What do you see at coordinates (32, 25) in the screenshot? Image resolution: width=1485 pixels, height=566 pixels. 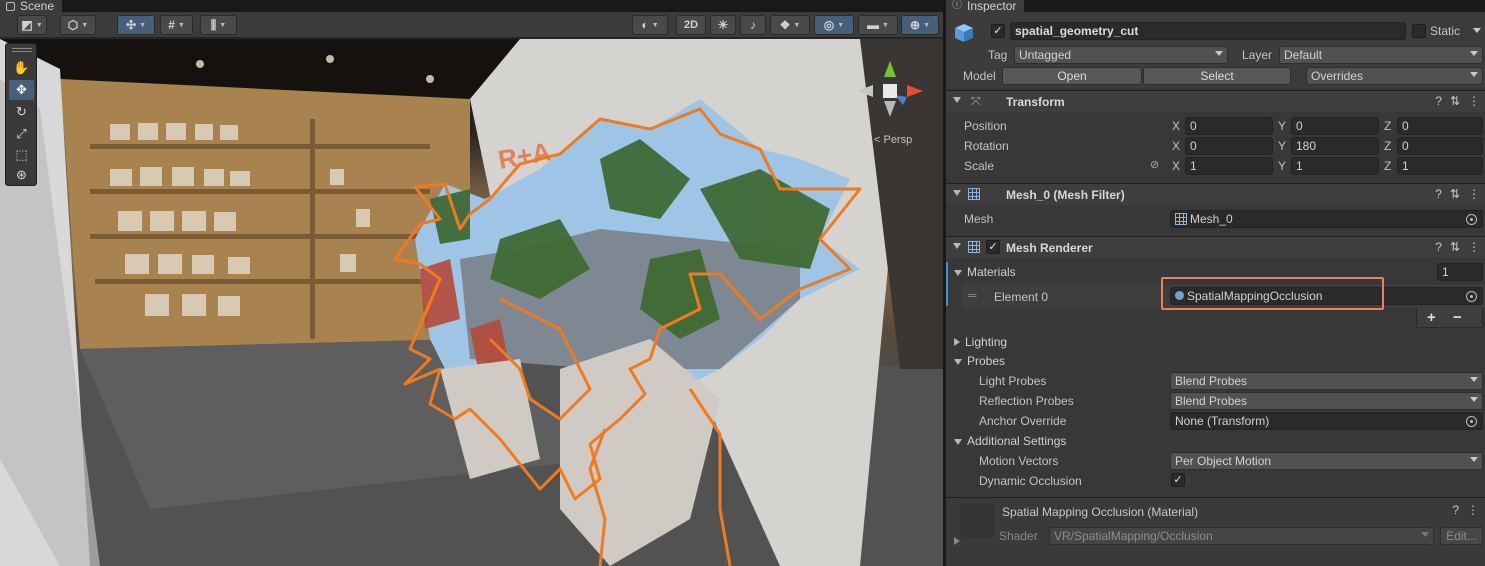 I see `draw-mode-dropdown: ◩ ▼` at bounding box center [32, 25].